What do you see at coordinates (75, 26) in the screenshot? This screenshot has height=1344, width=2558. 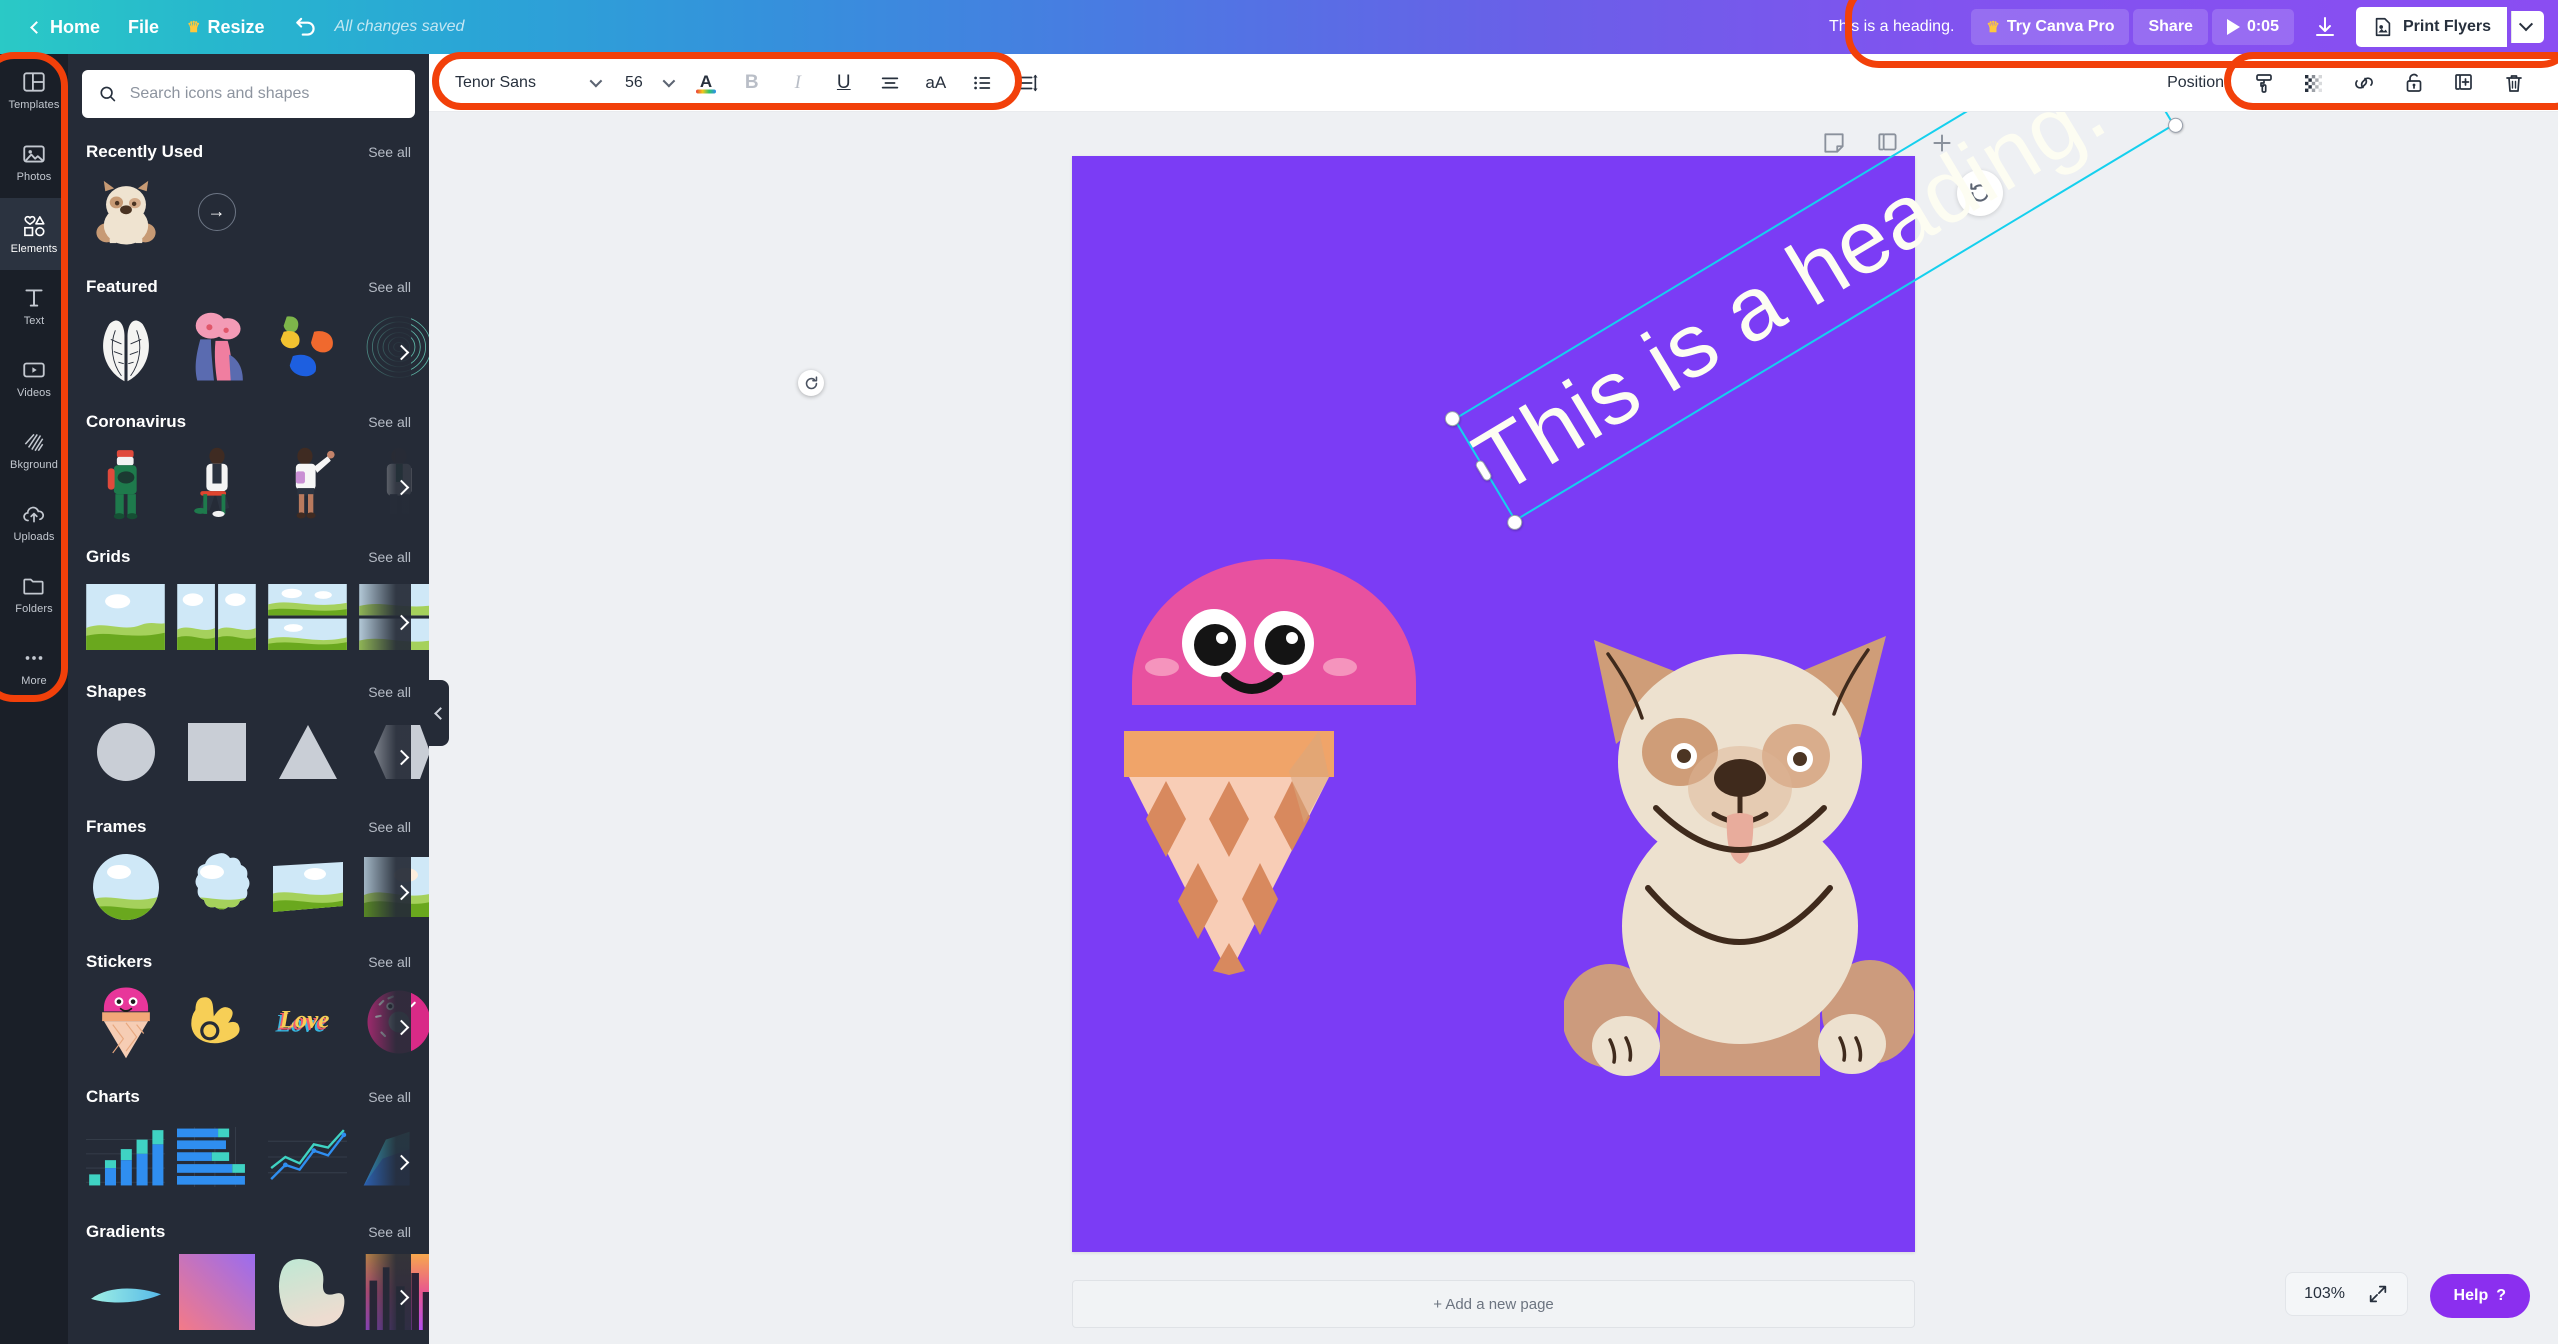 I see `home-label: Home` at bounding box center [75, 26].